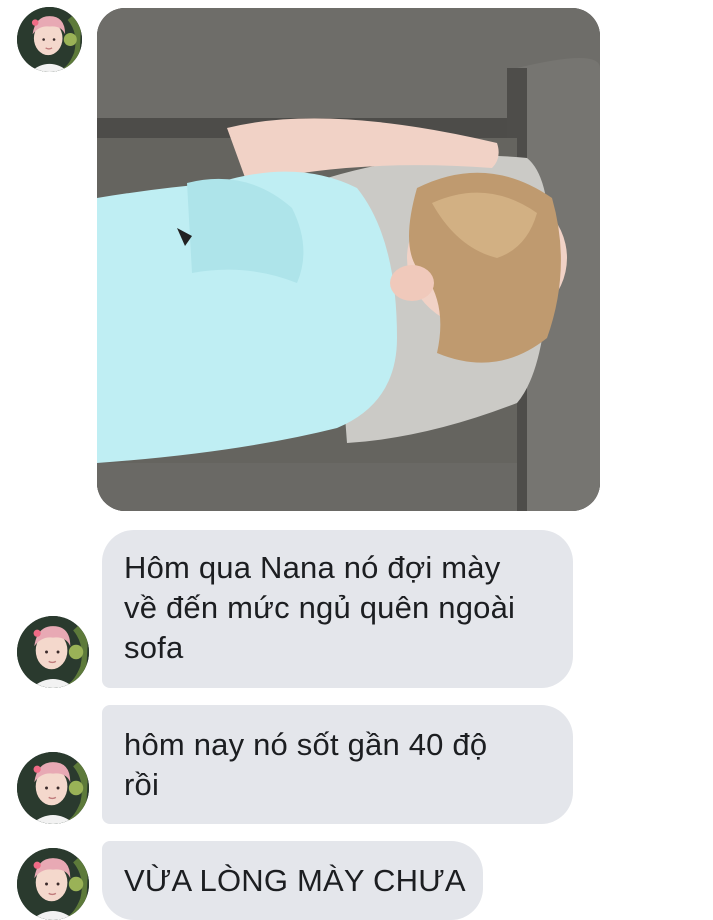 This screenshot has width=713, height=920. Describe the element at coordinates (337, 764) in the screenshot. I see `message-bubble: hôm nay nó sốt gần 40 độ rồi` at that location.